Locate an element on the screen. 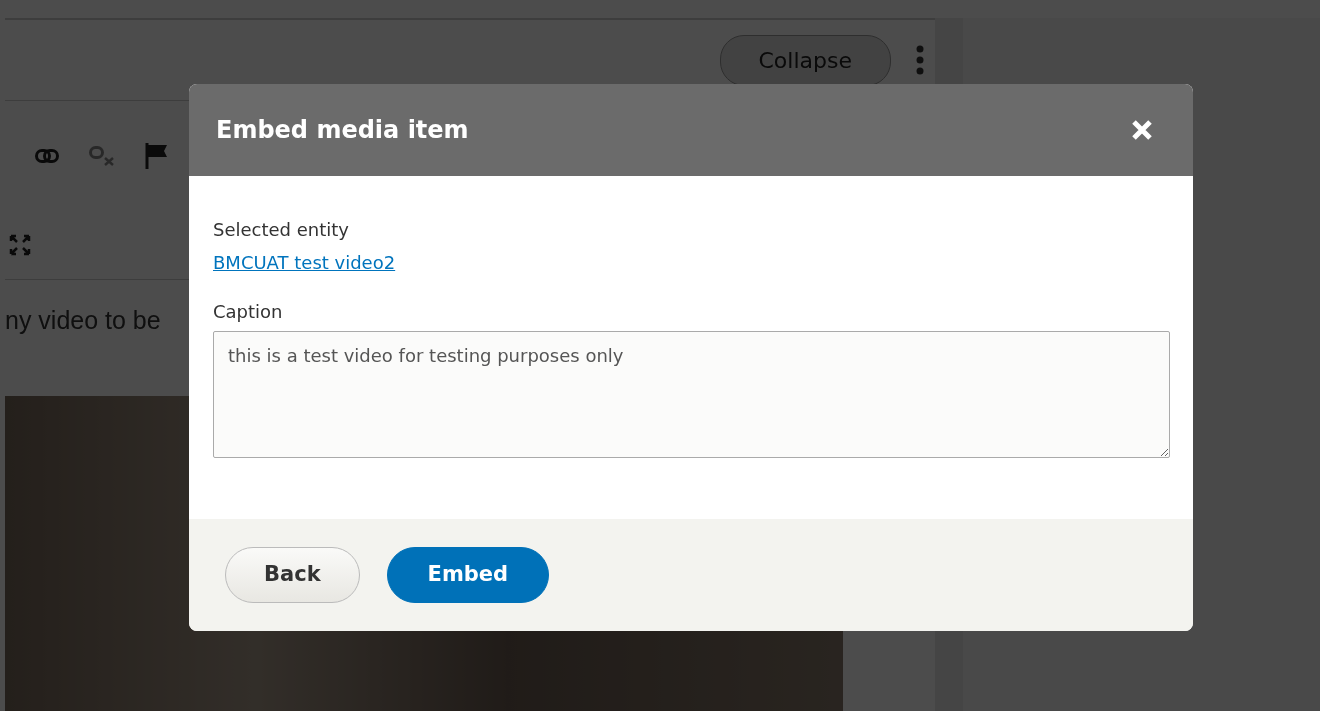 This screenshot has width=1320, height=711. editor-text: ny video to be is located at coordinates (83, 320).